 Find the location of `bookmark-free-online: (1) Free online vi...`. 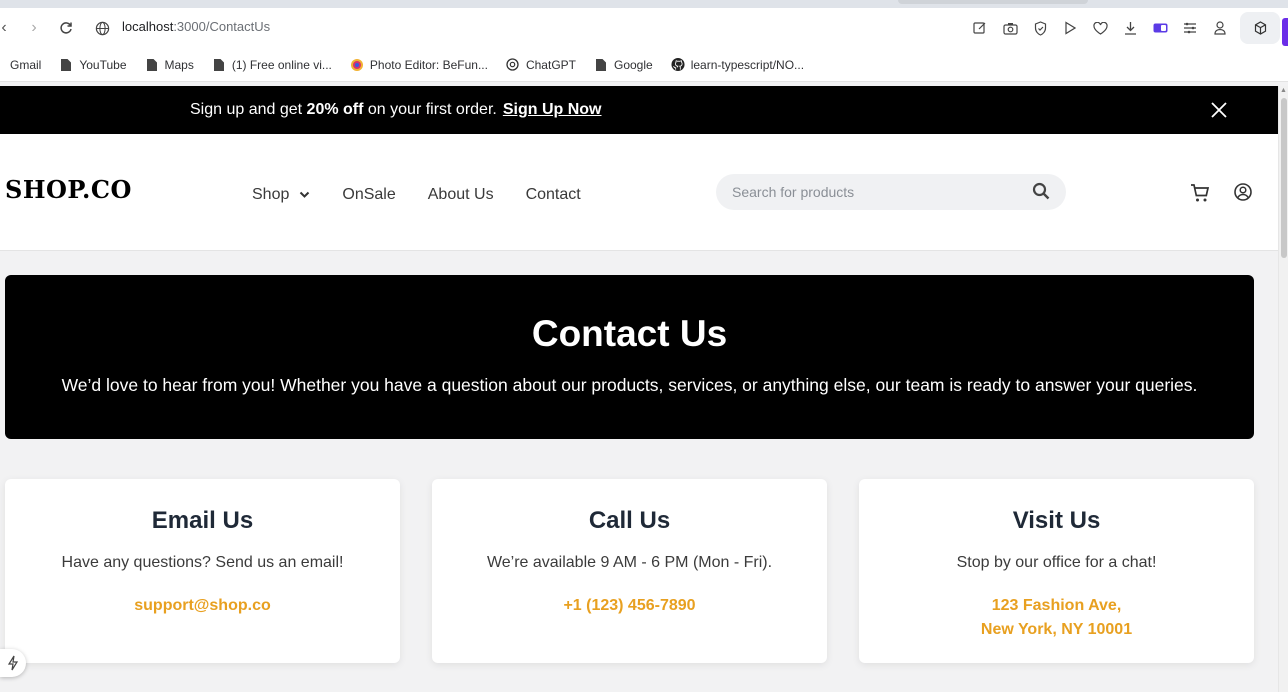

bookmark-free-online: (1) Free online vi... is located at coordinates (272, 65).